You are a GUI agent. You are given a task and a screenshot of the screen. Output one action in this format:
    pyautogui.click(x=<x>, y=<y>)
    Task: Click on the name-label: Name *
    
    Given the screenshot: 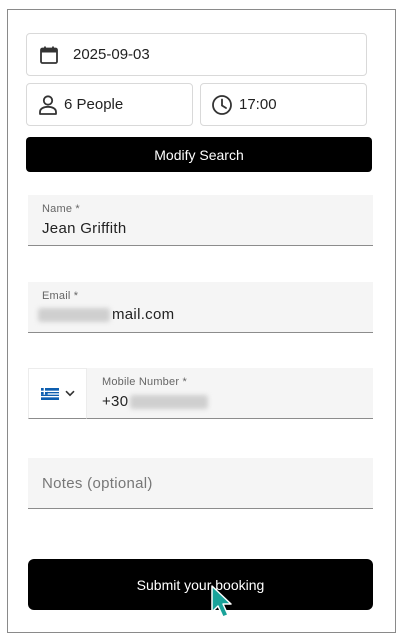 What is the action you would take?
    pyautogui.click(x=61, y=209)
    